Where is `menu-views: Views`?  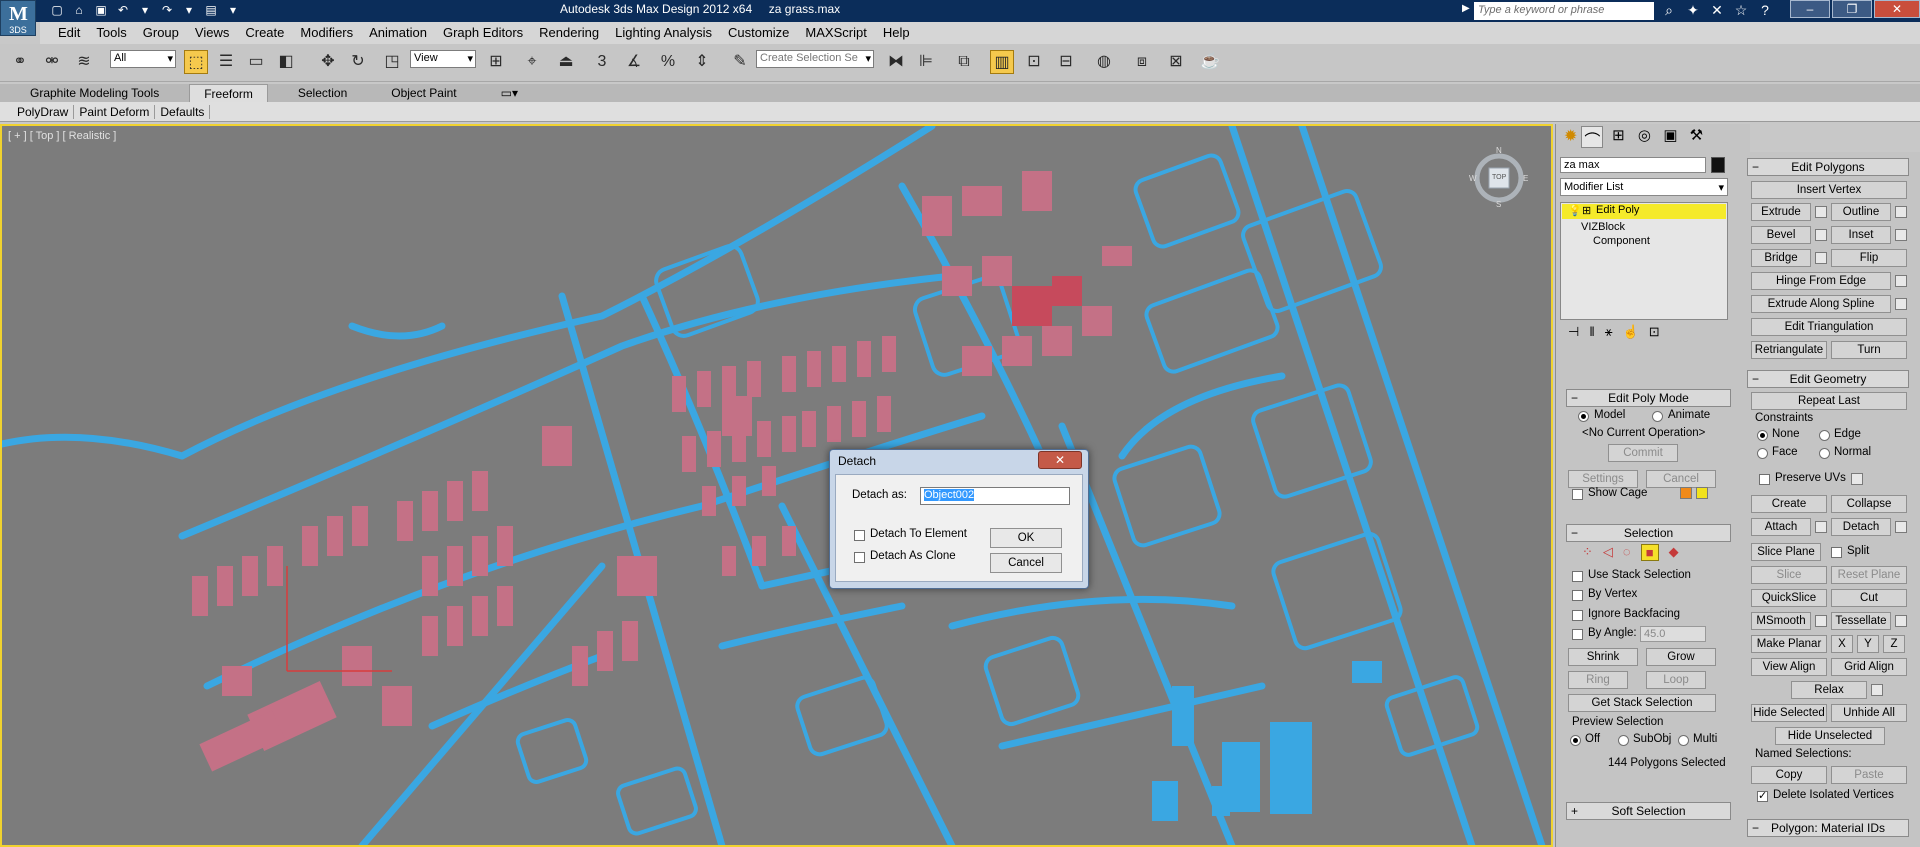
menu-views: Views is located at coordinates (212, 33).